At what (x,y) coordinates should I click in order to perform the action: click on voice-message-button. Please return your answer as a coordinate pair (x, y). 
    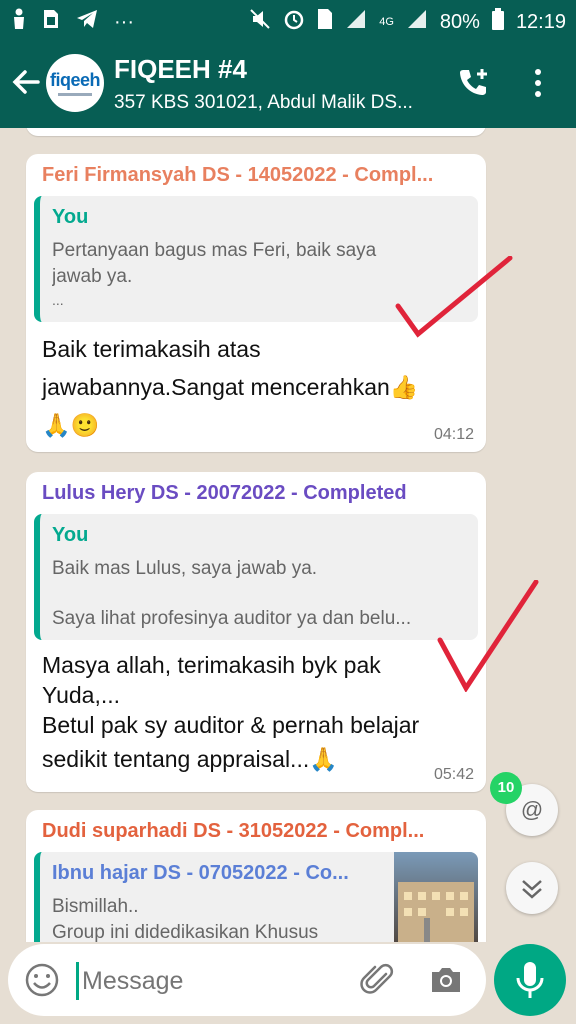
    Looking at the image, I should click on (530, 980).